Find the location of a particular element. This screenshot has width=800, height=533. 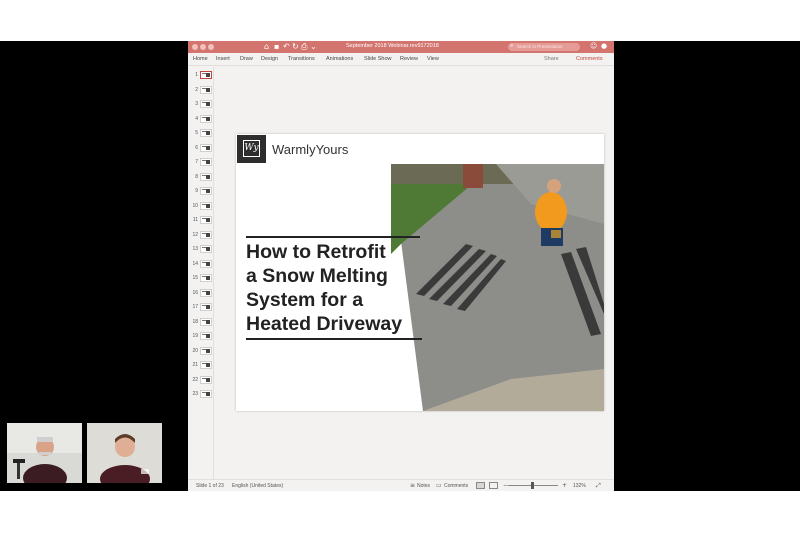

zoom-window-button is located at coordinates (211, 47).